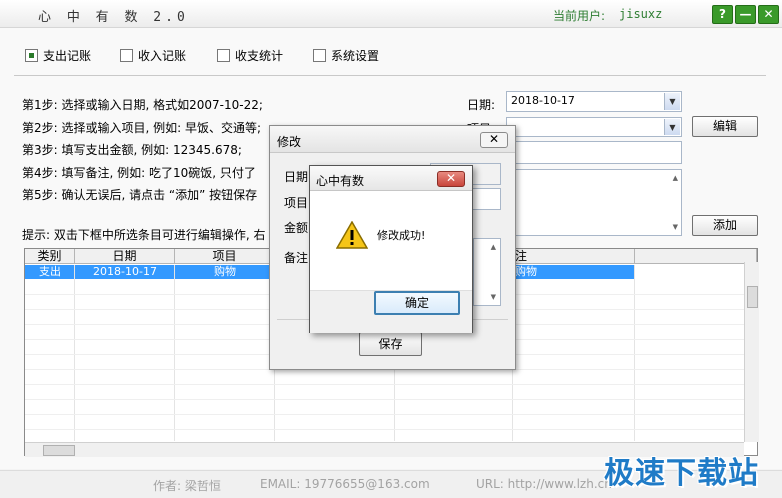 This screenshot has width=782, height=498. What do you see at coordinates (187, 486) in the screenshot?
I see `footer-author: 作者: 梁哲恒` at bounding box center [187, 486].